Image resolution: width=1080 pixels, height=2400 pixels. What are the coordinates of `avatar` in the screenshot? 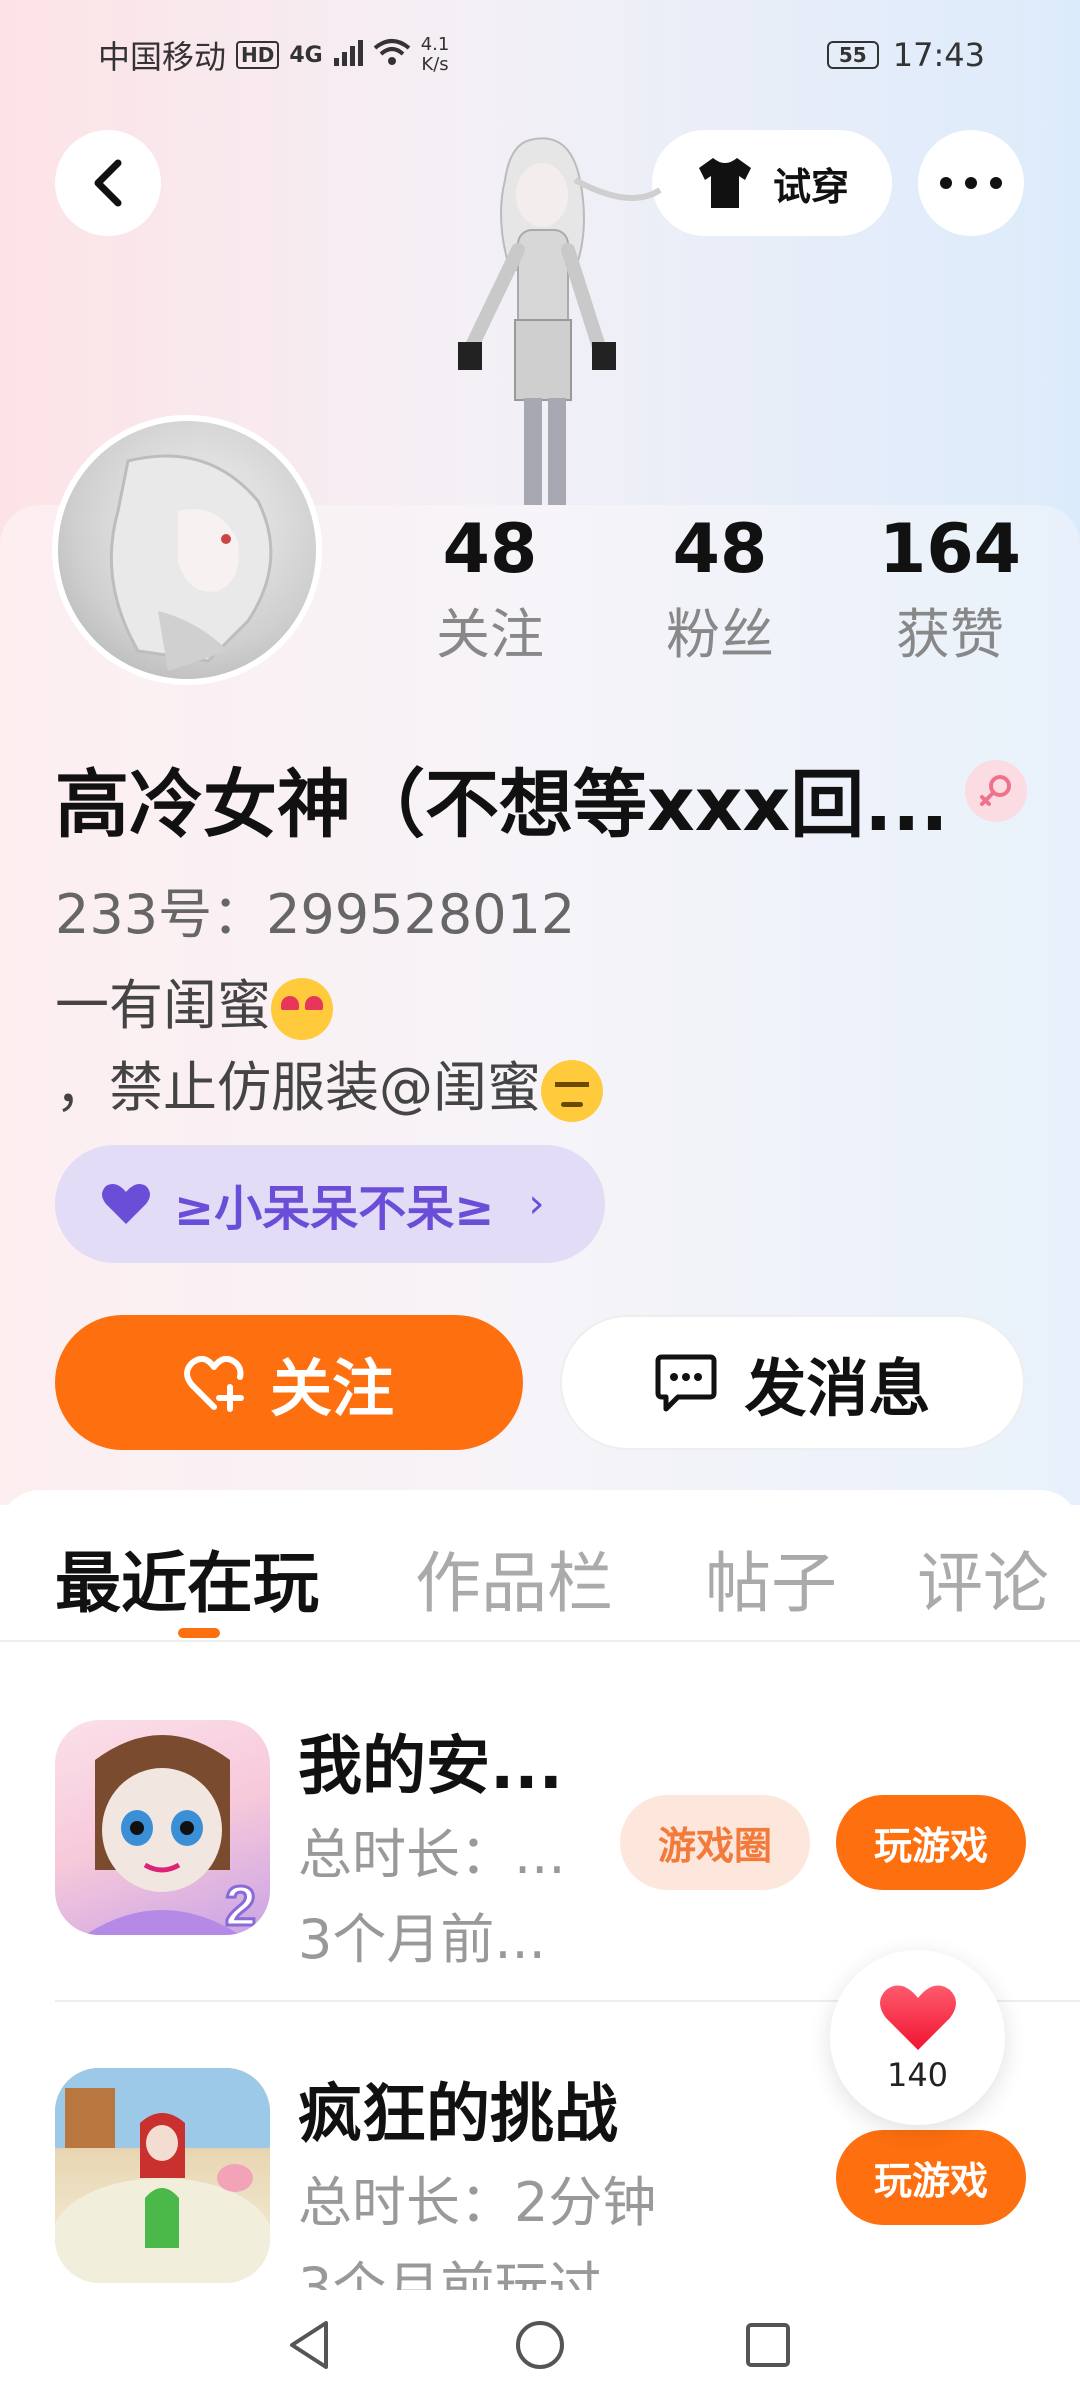 It's located at (187, 550).